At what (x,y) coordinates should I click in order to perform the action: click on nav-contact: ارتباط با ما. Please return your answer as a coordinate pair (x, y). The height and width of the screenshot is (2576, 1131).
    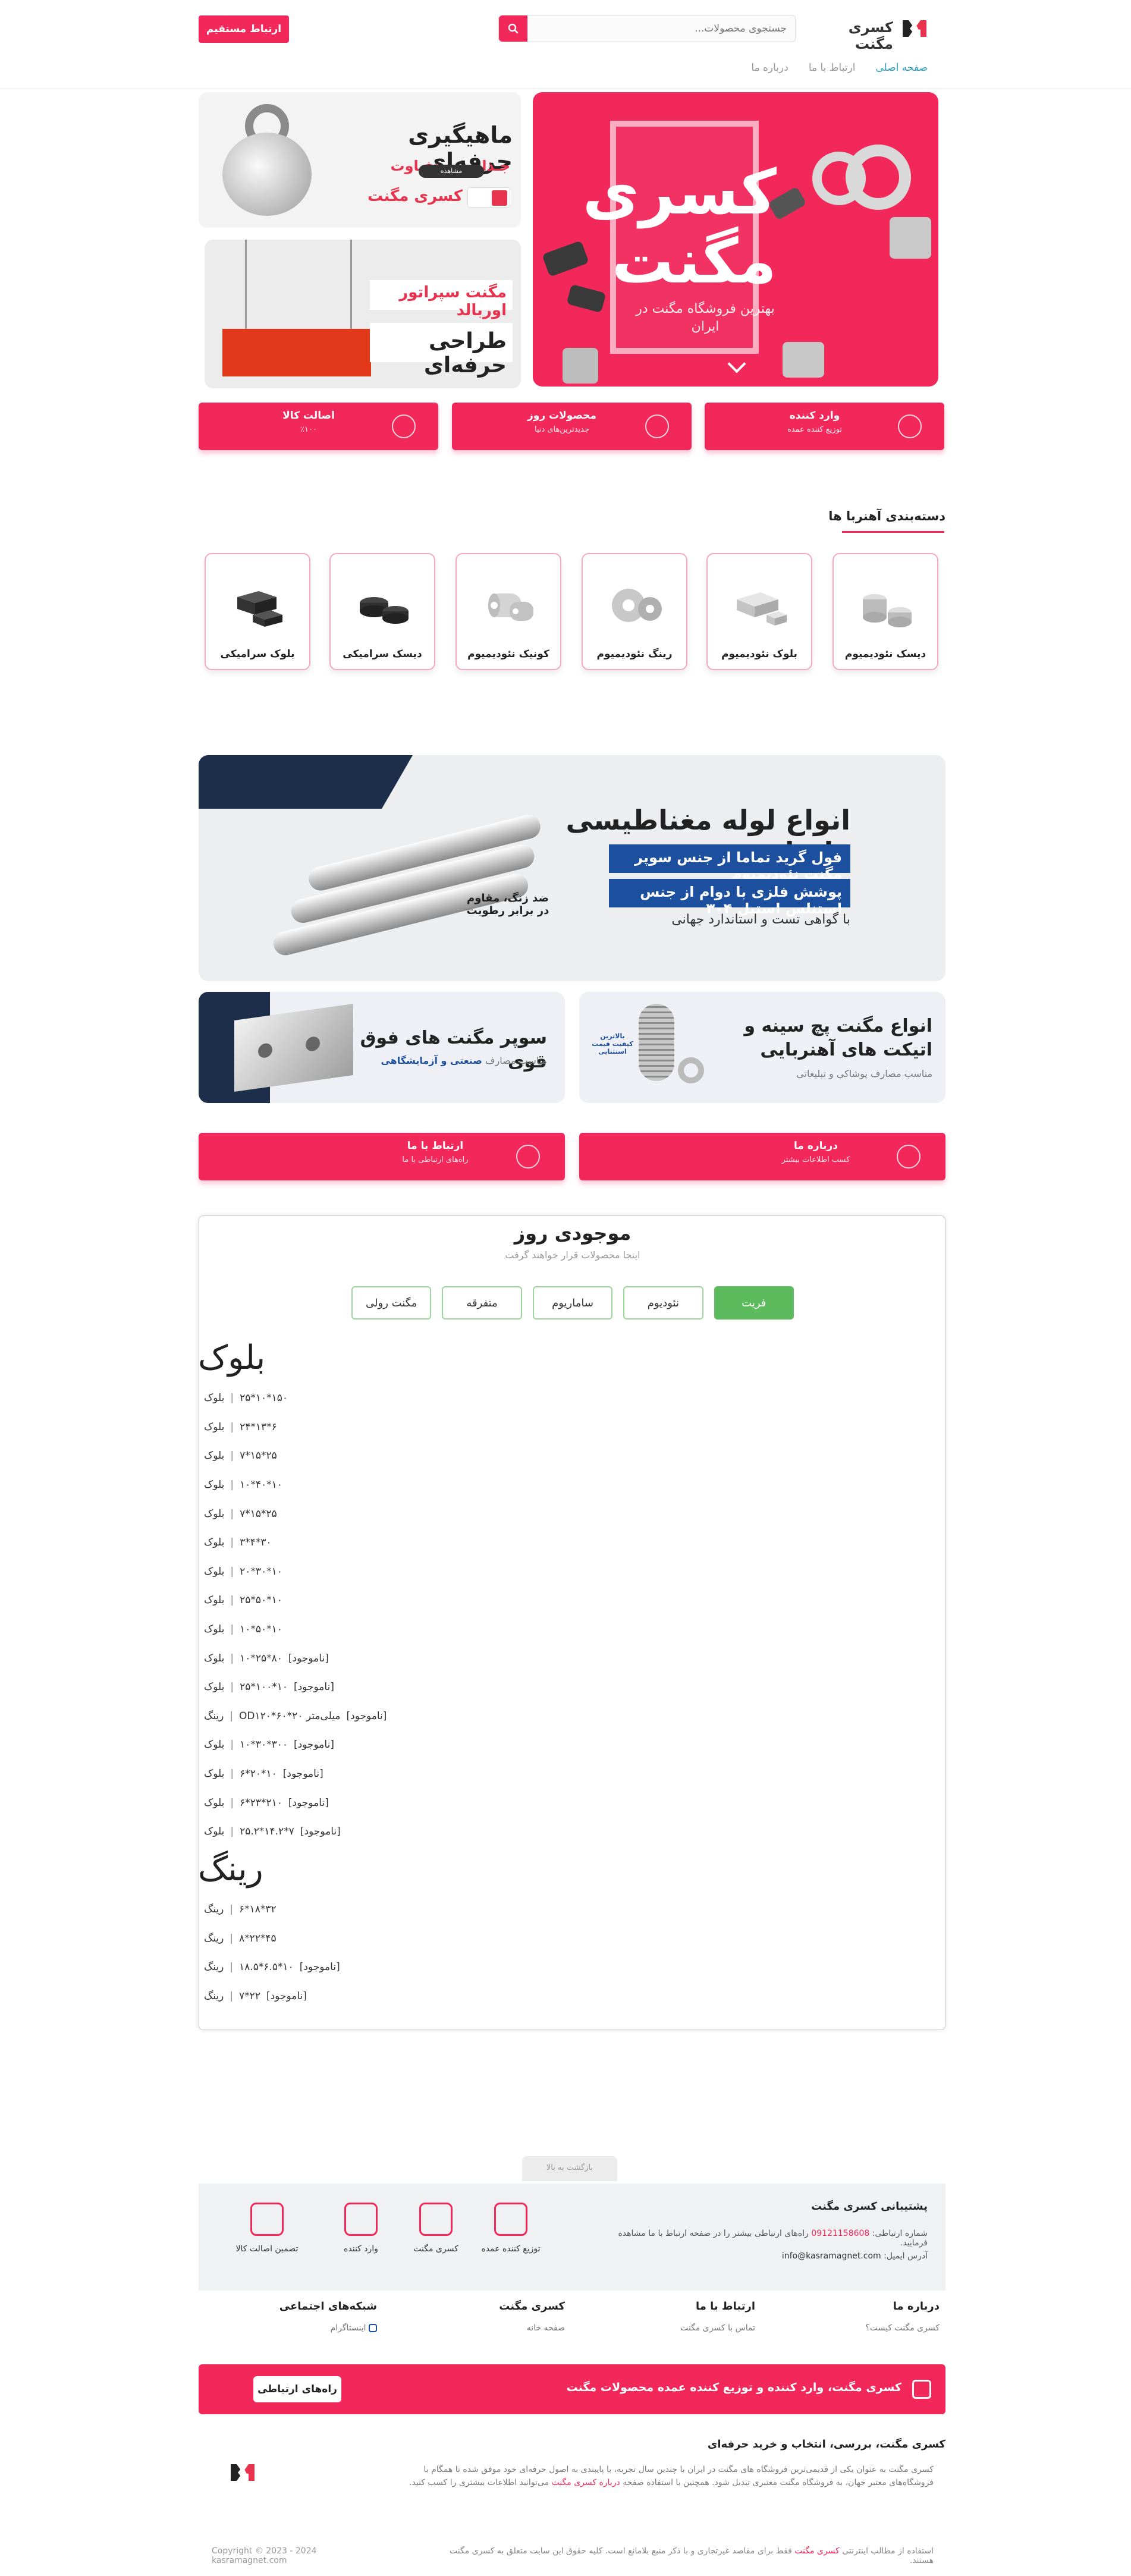
    Looking at the image, I should click on (832, 71).